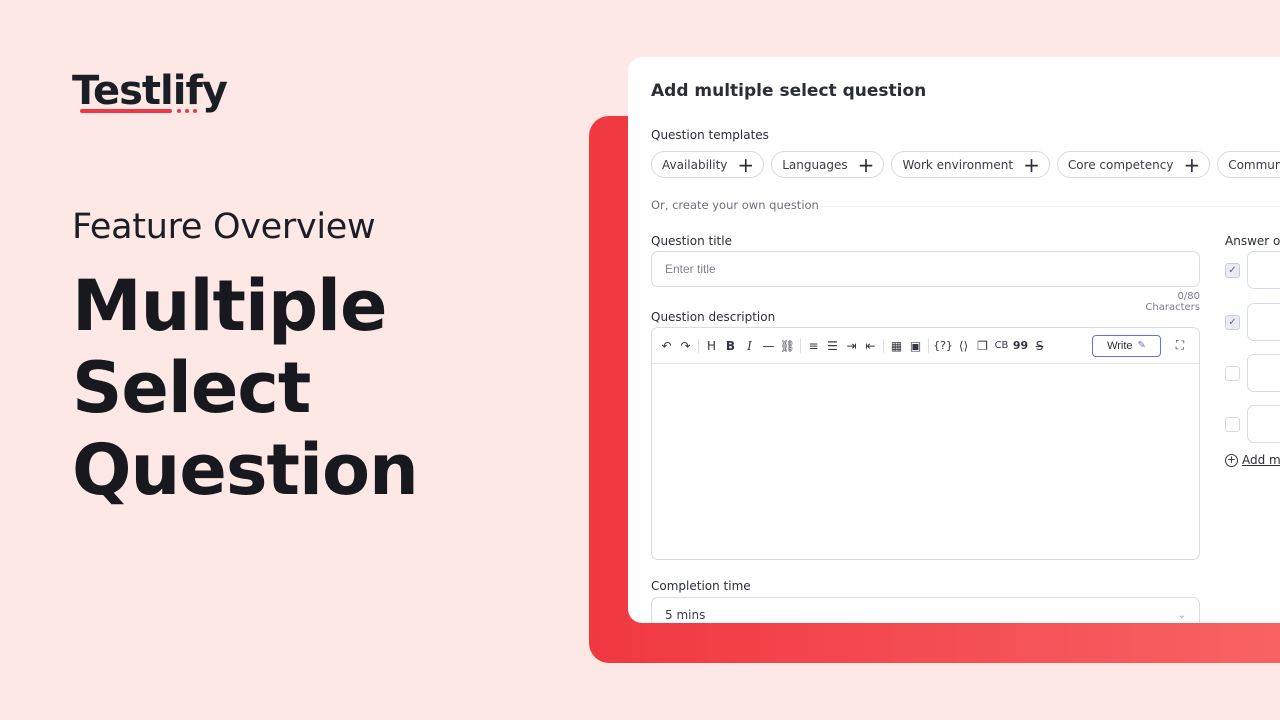  What do you see at coordinates (245, 470) in the screenshot?
I see `headline-line-3: Question` at bounding box center [245, 470].